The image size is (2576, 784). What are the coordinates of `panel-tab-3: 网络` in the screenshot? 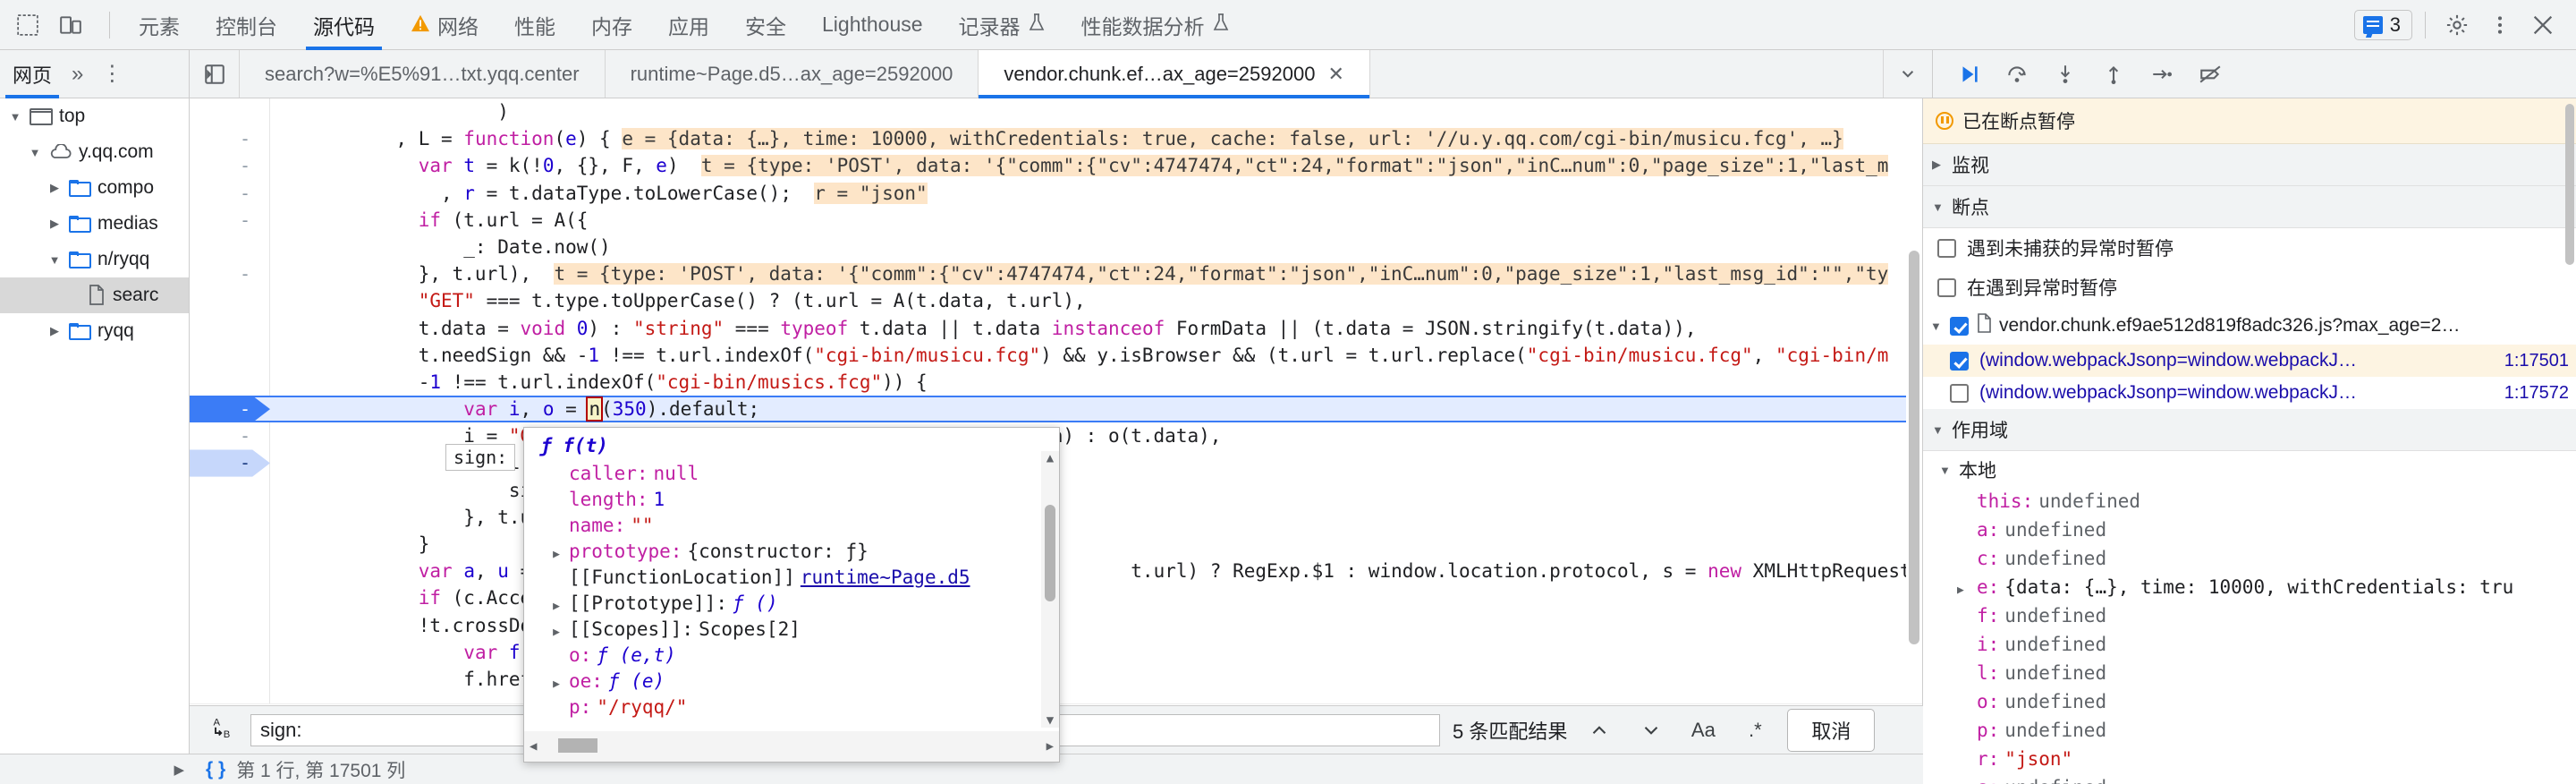 It's located at (444, 25).